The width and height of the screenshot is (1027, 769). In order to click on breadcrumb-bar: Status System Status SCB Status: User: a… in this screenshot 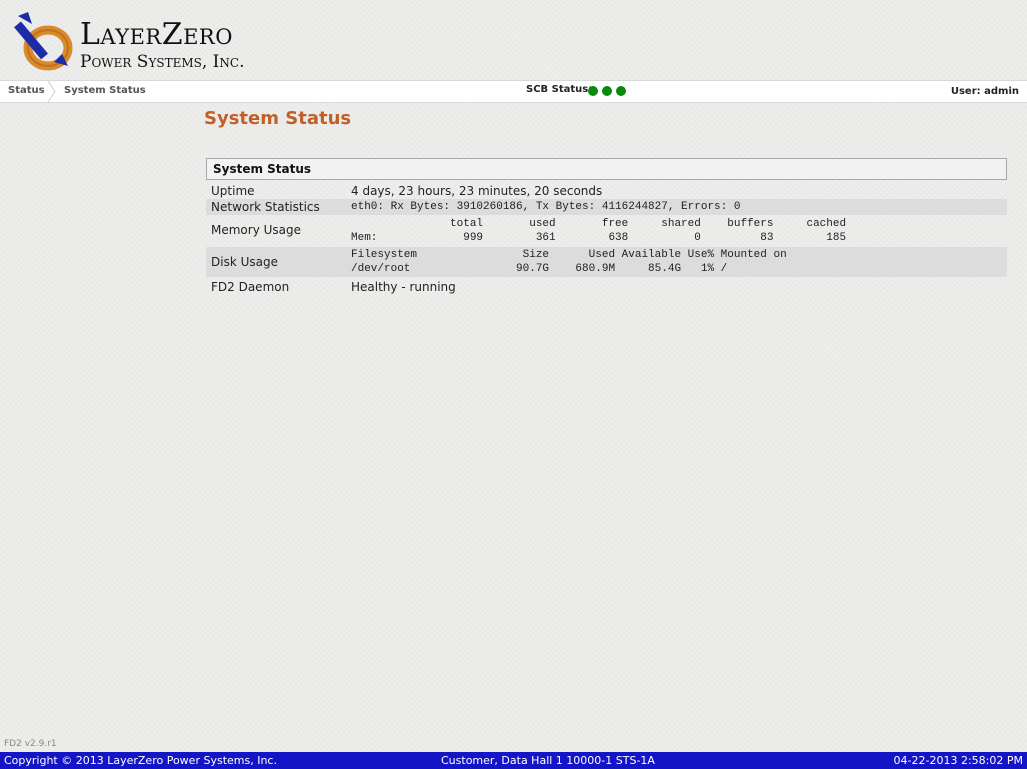, I will do `click(513, 91)`.